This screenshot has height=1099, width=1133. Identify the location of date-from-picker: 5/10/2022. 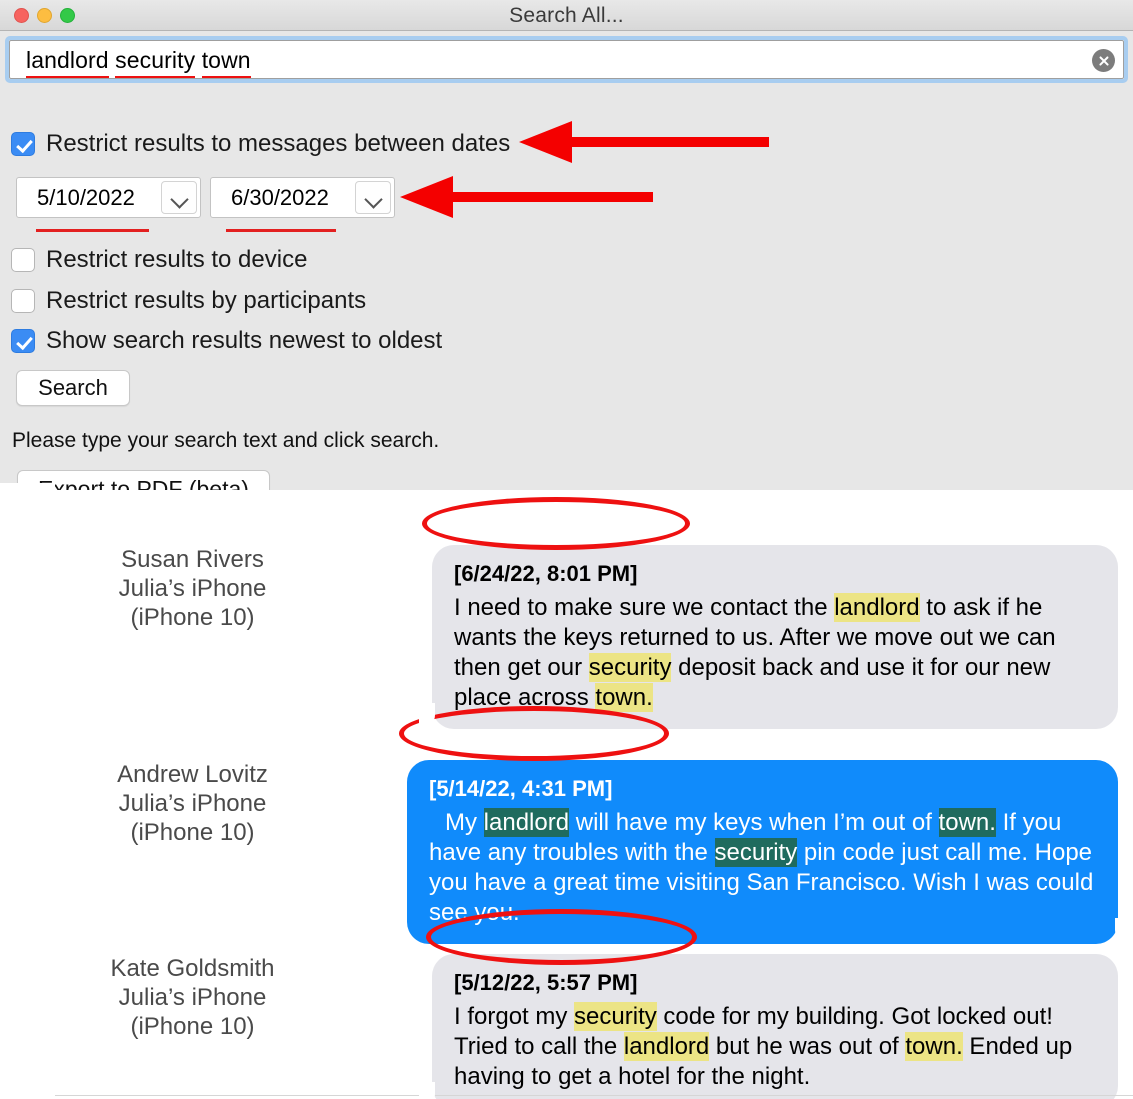
(108, 197).